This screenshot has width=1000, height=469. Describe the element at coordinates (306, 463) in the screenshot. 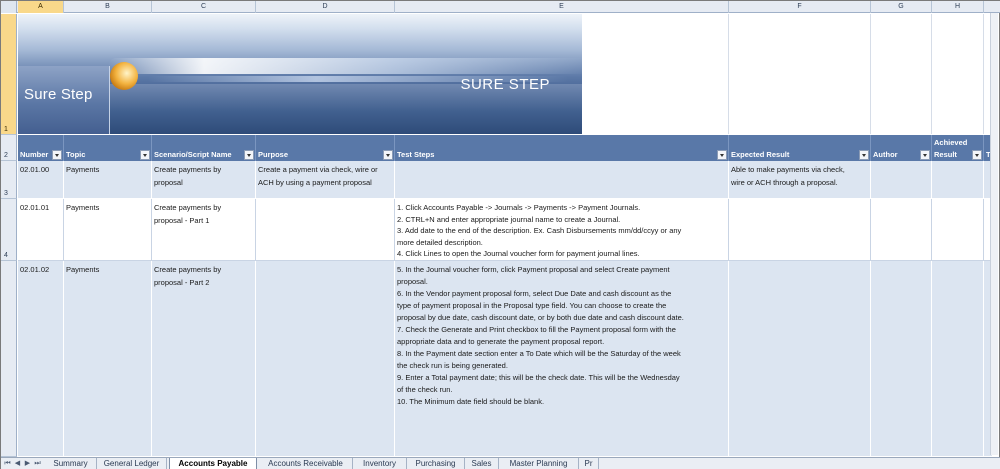

I see `tab-accounts-receivable: Accounts Receivable` at that location.